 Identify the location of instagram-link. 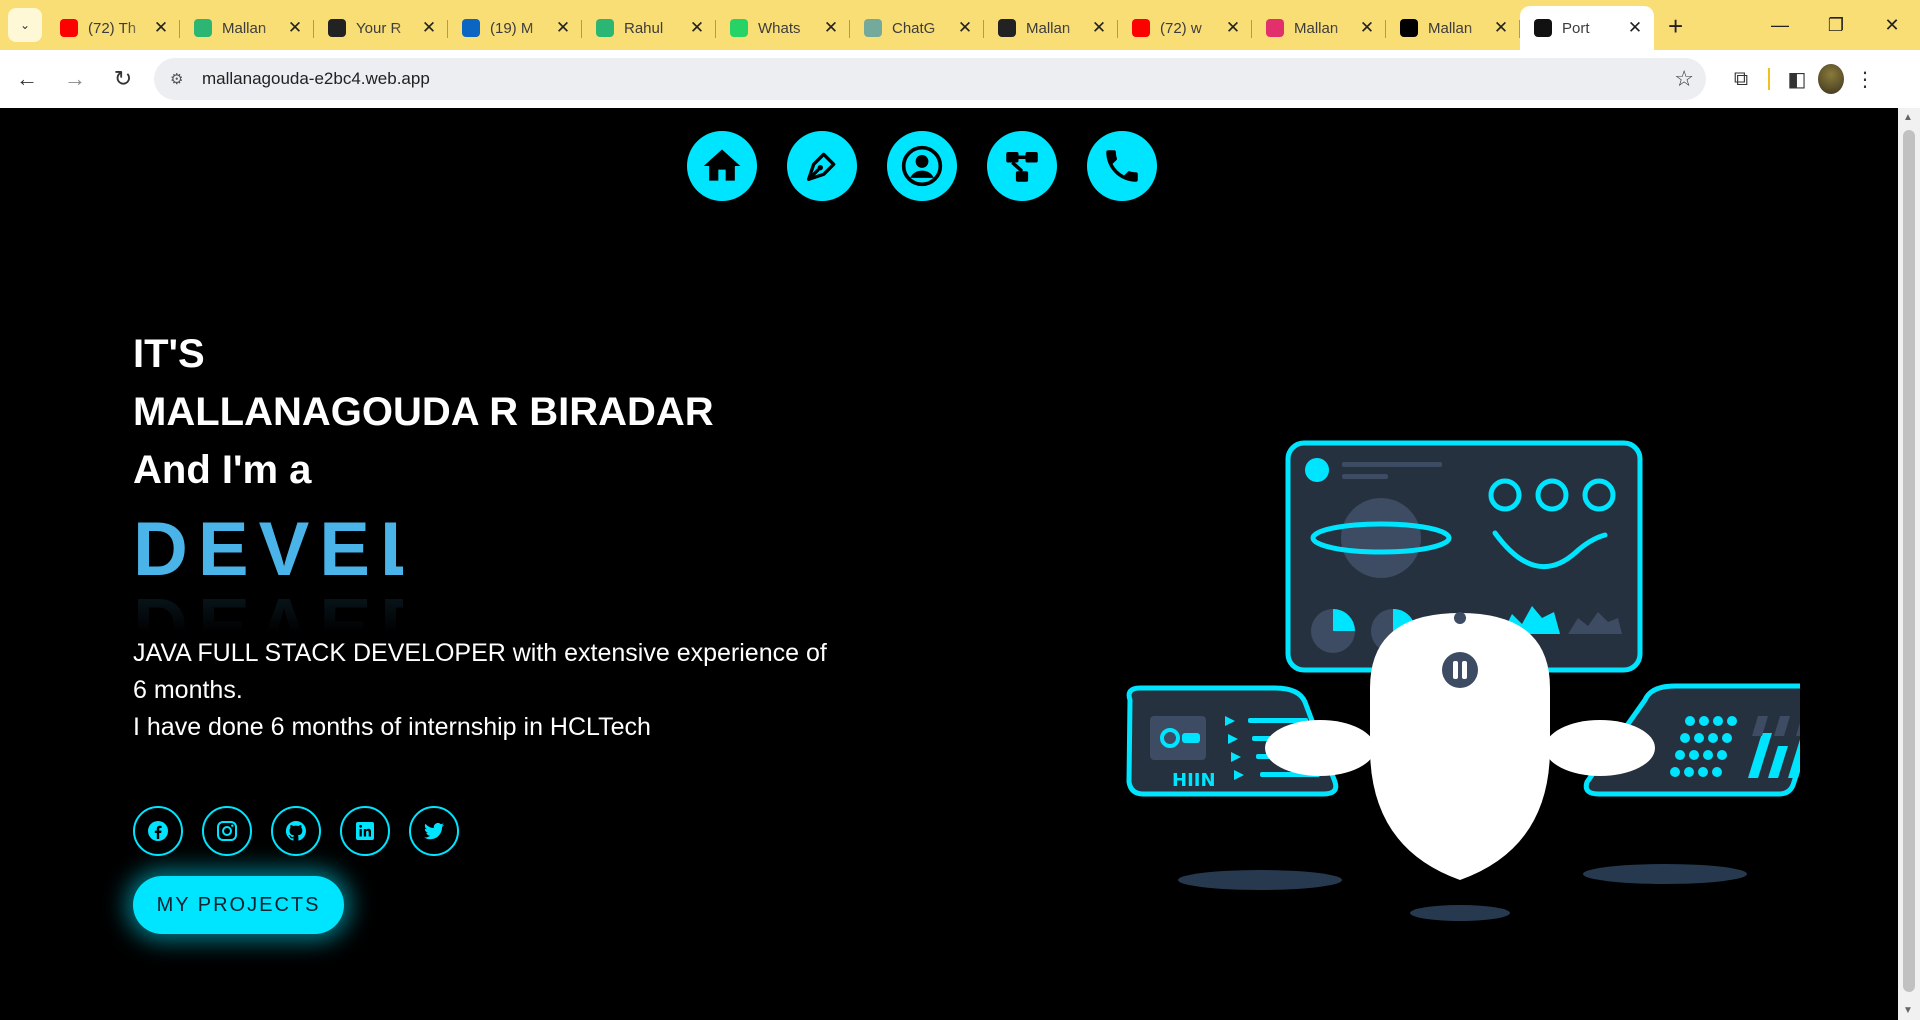
(227, 831).